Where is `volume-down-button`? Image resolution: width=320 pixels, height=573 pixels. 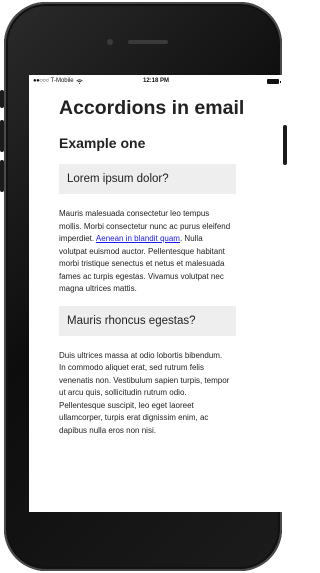
volume-down-button is located at coordinates (2, 176).